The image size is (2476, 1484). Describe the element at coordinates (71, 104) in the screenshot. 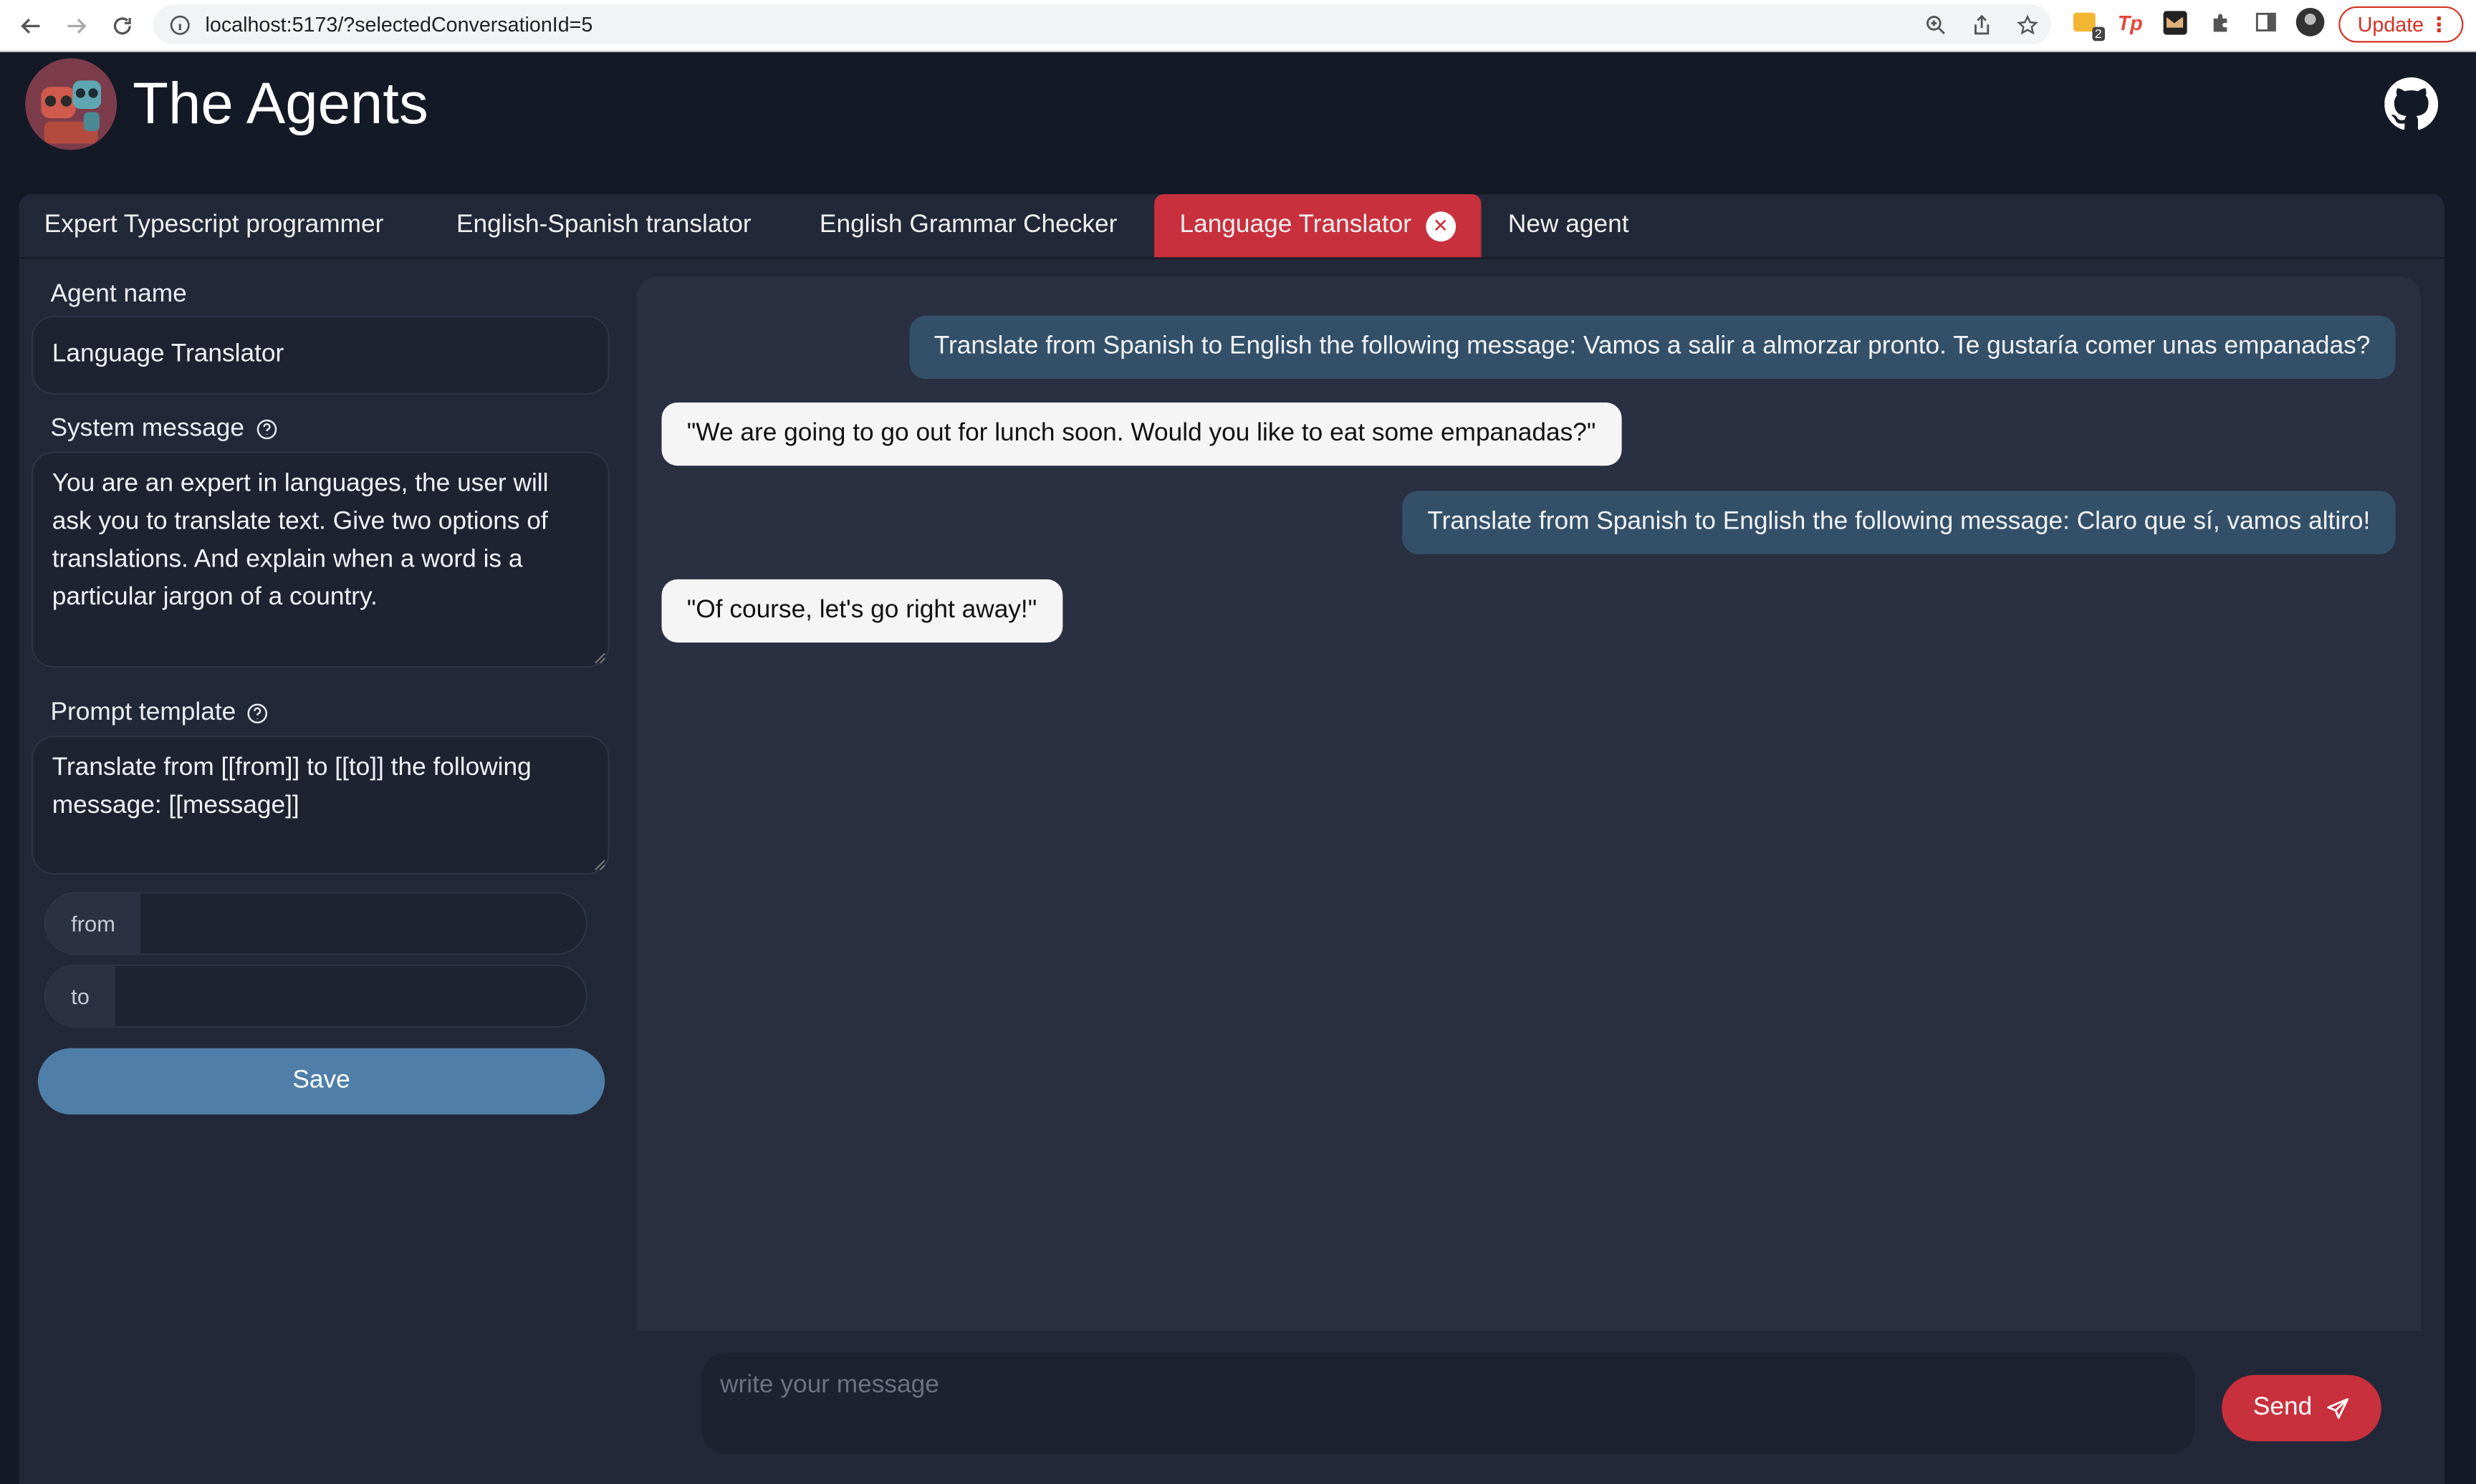

I see `robots-logo` at that location.